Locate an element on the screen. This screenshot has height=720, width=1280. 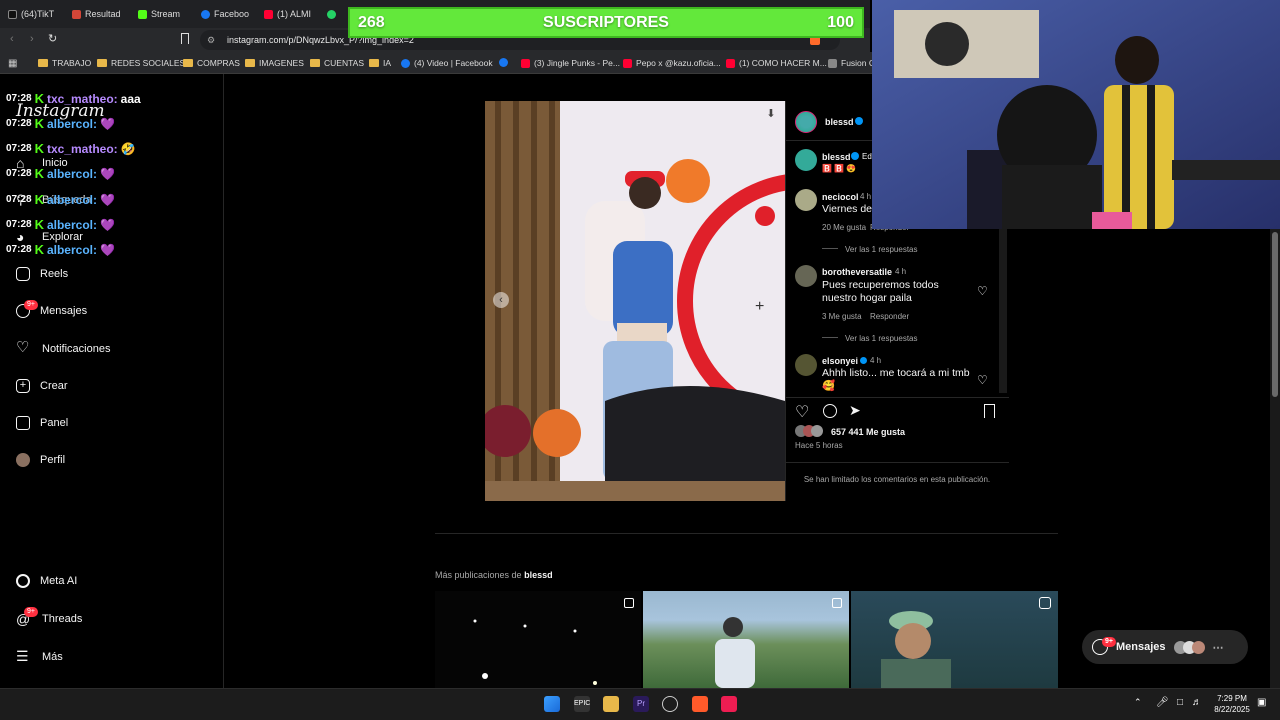
nav-label: Perfil is located at coordinates (53, 460).